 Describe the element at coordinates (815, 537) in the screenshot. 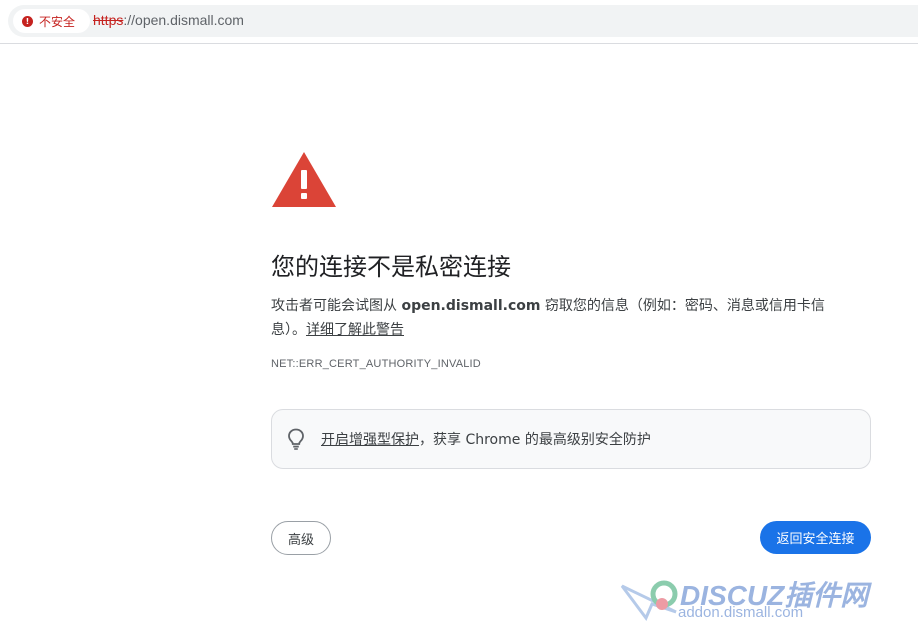

I see `back-to-safety-button: 返回安全连接` at that location.